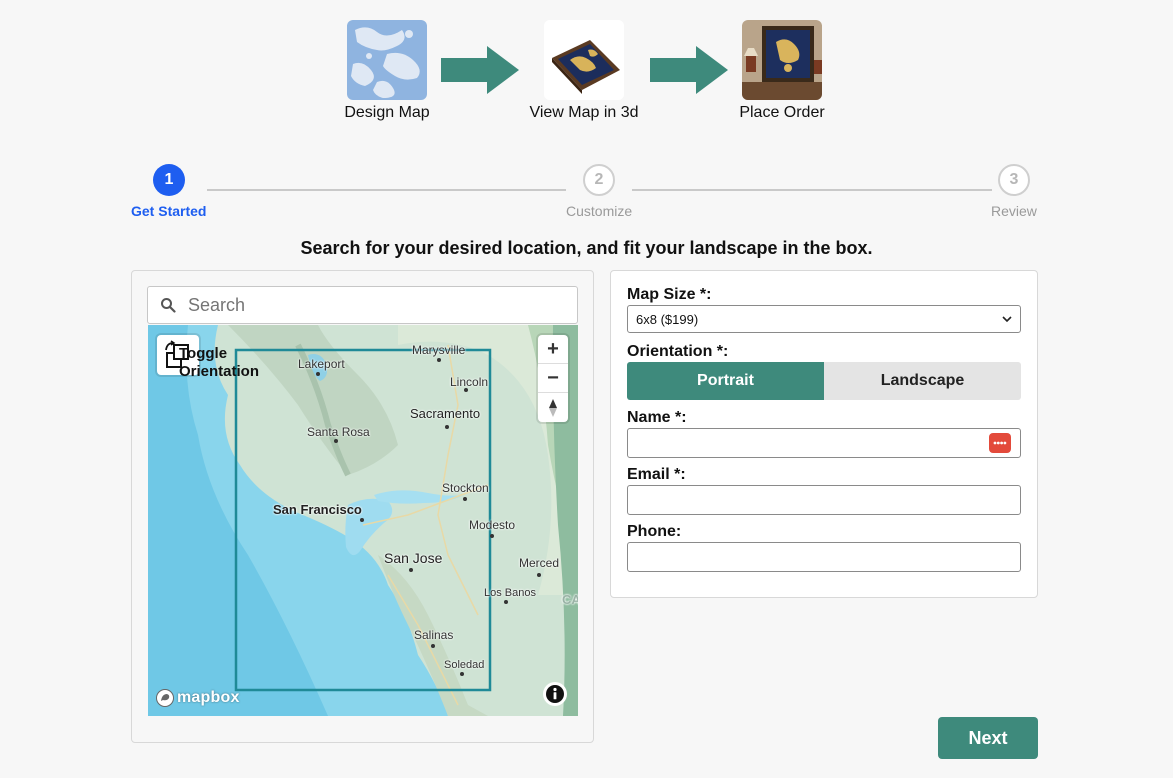  Describe the element at coordinates (208, 697) in the screenshot. I see `mapbox-logo-text: mapbox` at that location.